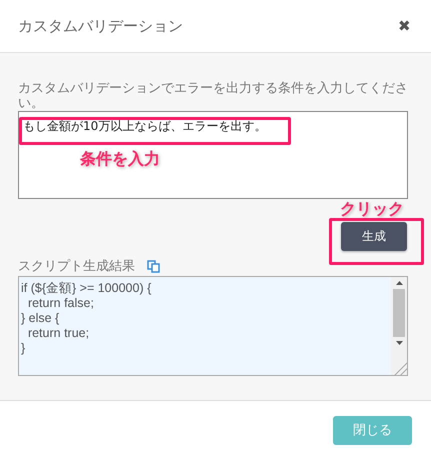 The height and width of the screenshot is (460, 431). Describe the element at coordinates (374, 236) in the screenshot. I see `generate-button: 生成` at that location.